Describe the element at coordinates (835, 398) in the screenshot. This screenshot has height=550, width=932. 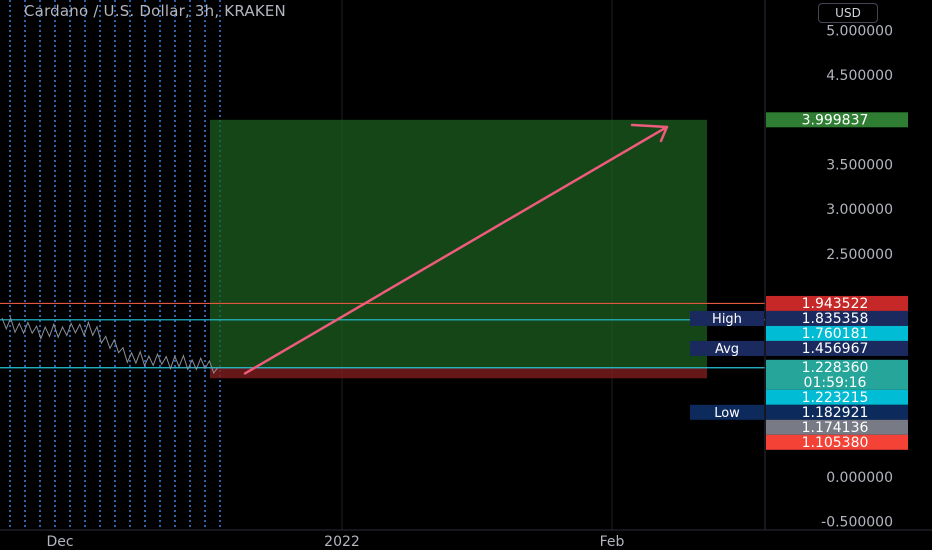
I see `price-label-value: 1.223215` at that location.